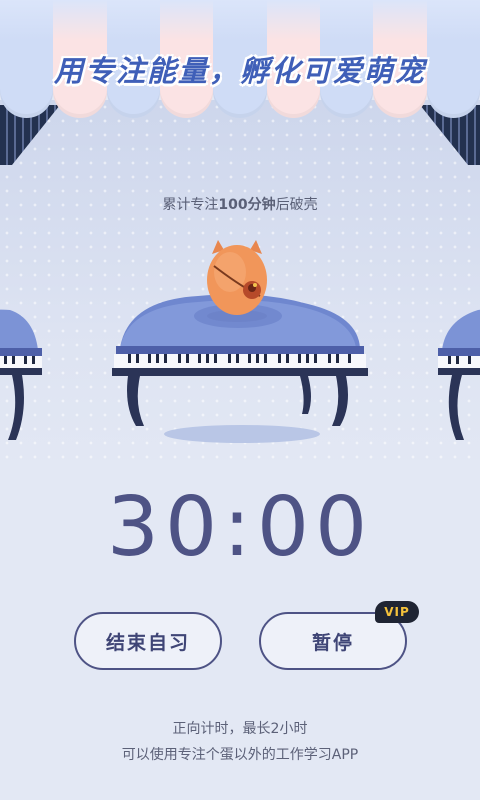 This screenshot has height=800, width=480. I want to click on awning-shade, so click(240, 20).